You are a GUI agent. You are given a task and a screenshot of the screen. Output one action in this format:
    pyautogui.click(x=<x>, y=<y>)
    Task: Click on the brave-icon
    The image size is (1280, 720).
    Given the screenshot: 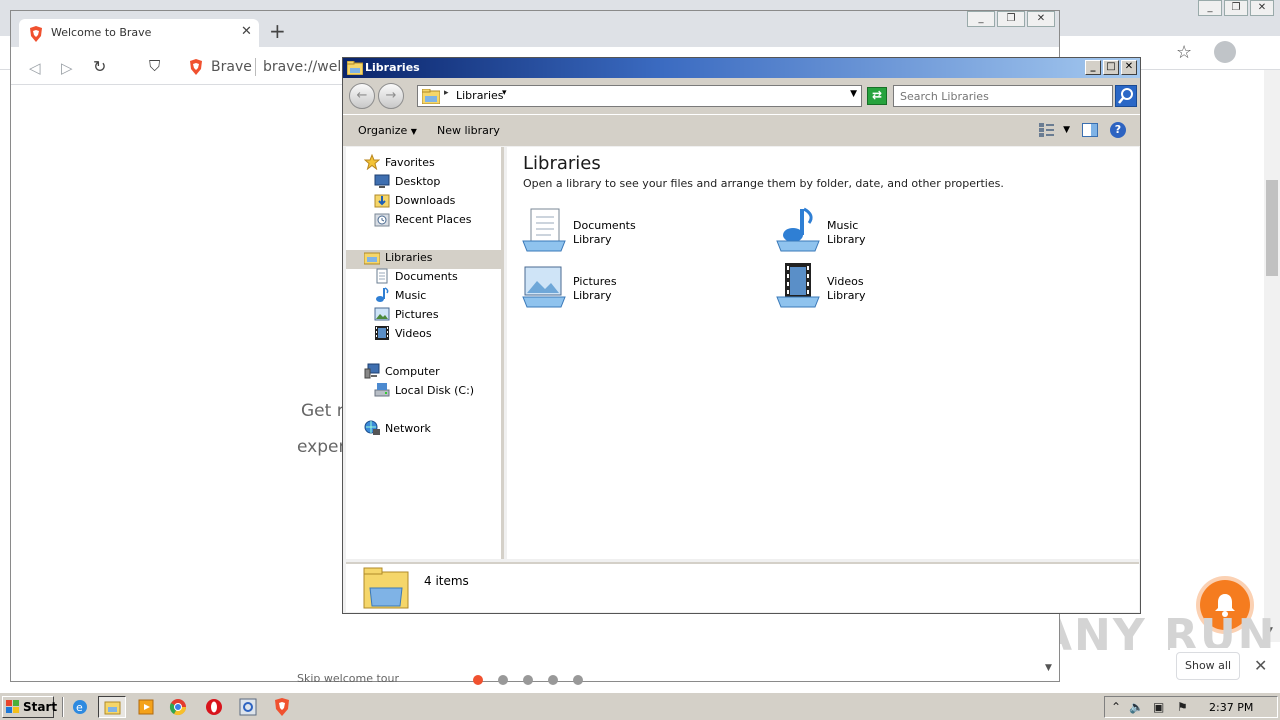 What is the action you would take?
    pyautogui.click(x=282, y=707)
    